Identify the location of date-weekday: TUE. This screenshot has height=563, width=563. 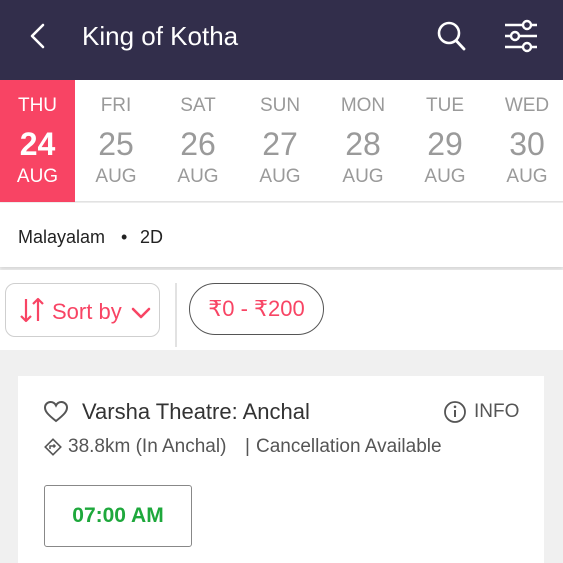
(445, 105).